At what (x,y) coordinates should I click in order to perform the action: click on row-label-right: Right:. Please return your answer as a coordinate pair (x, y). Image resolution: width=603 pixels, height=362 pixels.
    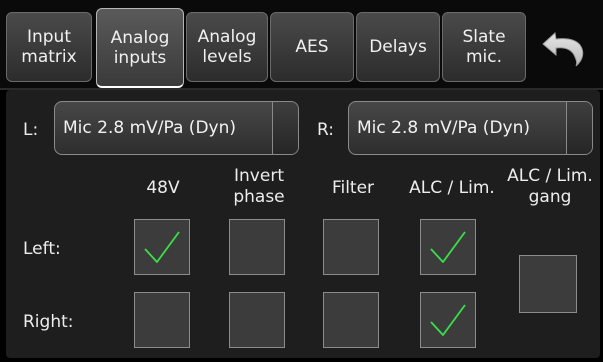
    Looking at the image, I should click on (48, 322).